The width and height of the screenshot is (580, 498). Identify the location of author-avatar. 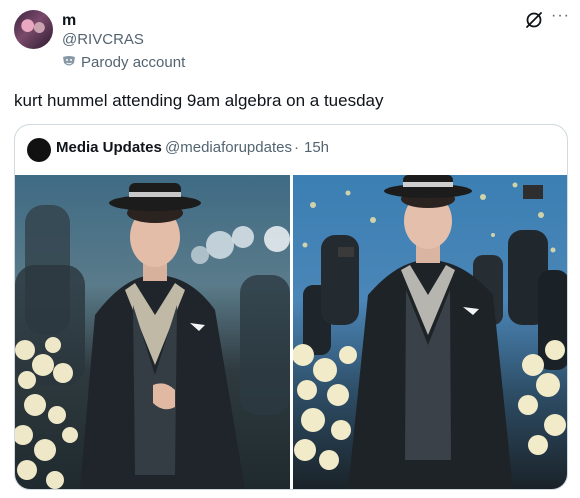
(33, 29).